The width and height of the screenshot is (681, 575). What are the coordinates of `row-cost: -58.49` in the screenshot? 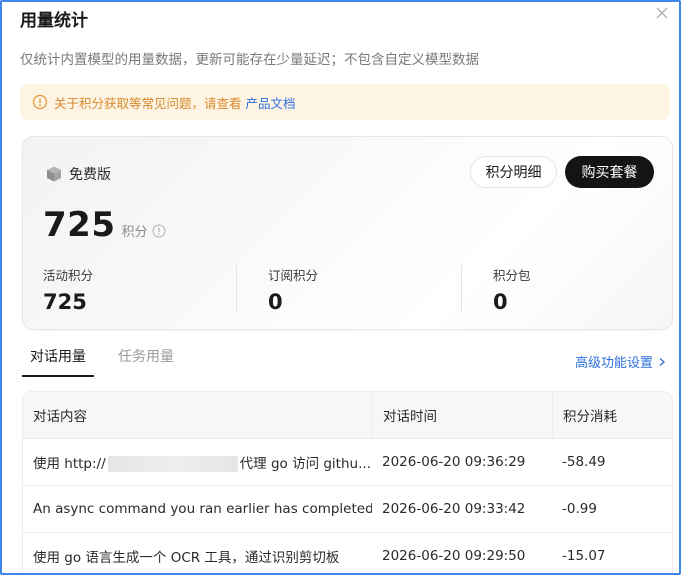 It's located at (584, 462).